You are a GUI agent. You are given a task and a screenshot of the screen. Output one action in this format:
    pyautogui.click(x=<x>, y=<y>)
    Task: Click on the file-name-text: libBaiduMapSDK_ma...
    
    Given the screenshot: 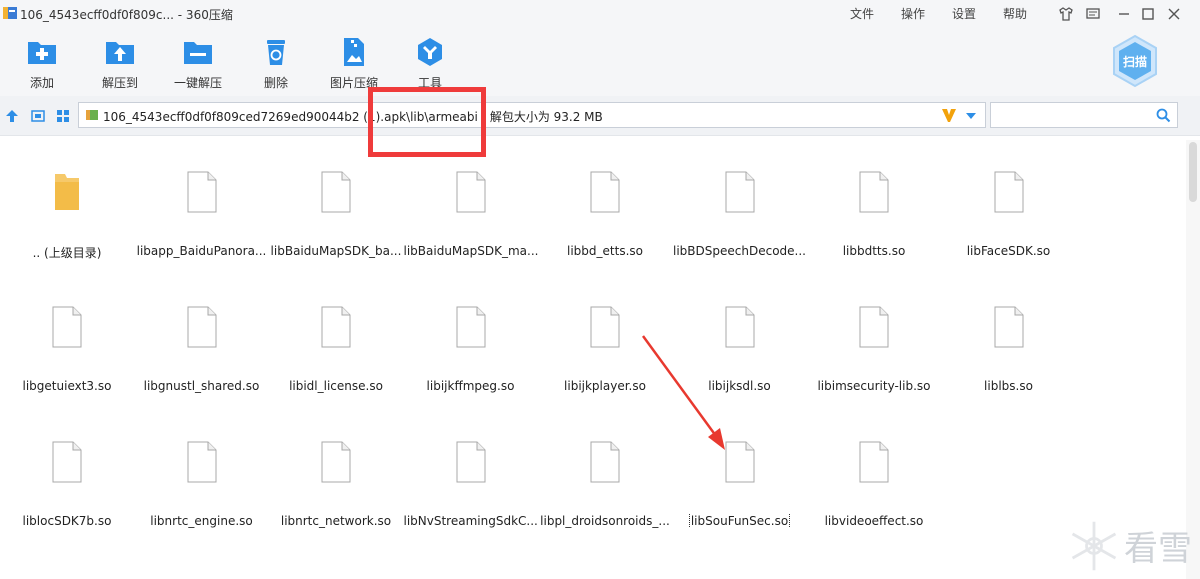 What is the action you would take?
    pyautogui.click(x=470, y=251)
    